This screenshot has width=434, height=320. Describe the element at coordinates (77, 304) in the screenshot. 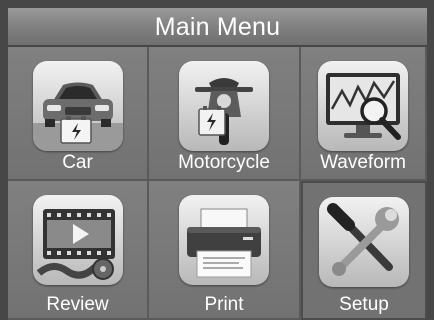

I see `menu-item-label: Review` at that location.